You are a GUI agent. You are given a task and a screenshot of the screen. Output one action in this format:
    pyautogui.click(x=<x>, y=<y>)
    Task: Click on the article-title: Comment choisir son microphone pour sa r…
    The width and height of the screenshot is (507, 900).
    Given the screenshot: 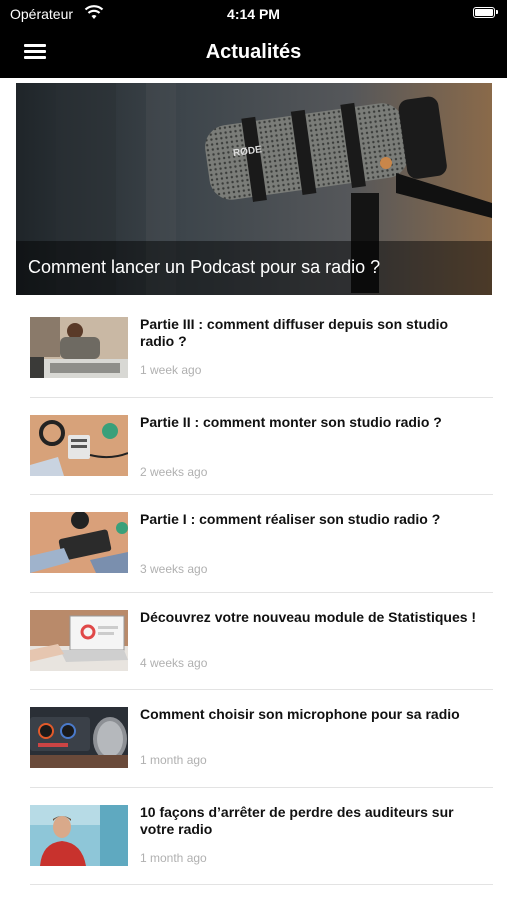 What is the action you would take?
    pyautogui.click(x=300, y=714)
    